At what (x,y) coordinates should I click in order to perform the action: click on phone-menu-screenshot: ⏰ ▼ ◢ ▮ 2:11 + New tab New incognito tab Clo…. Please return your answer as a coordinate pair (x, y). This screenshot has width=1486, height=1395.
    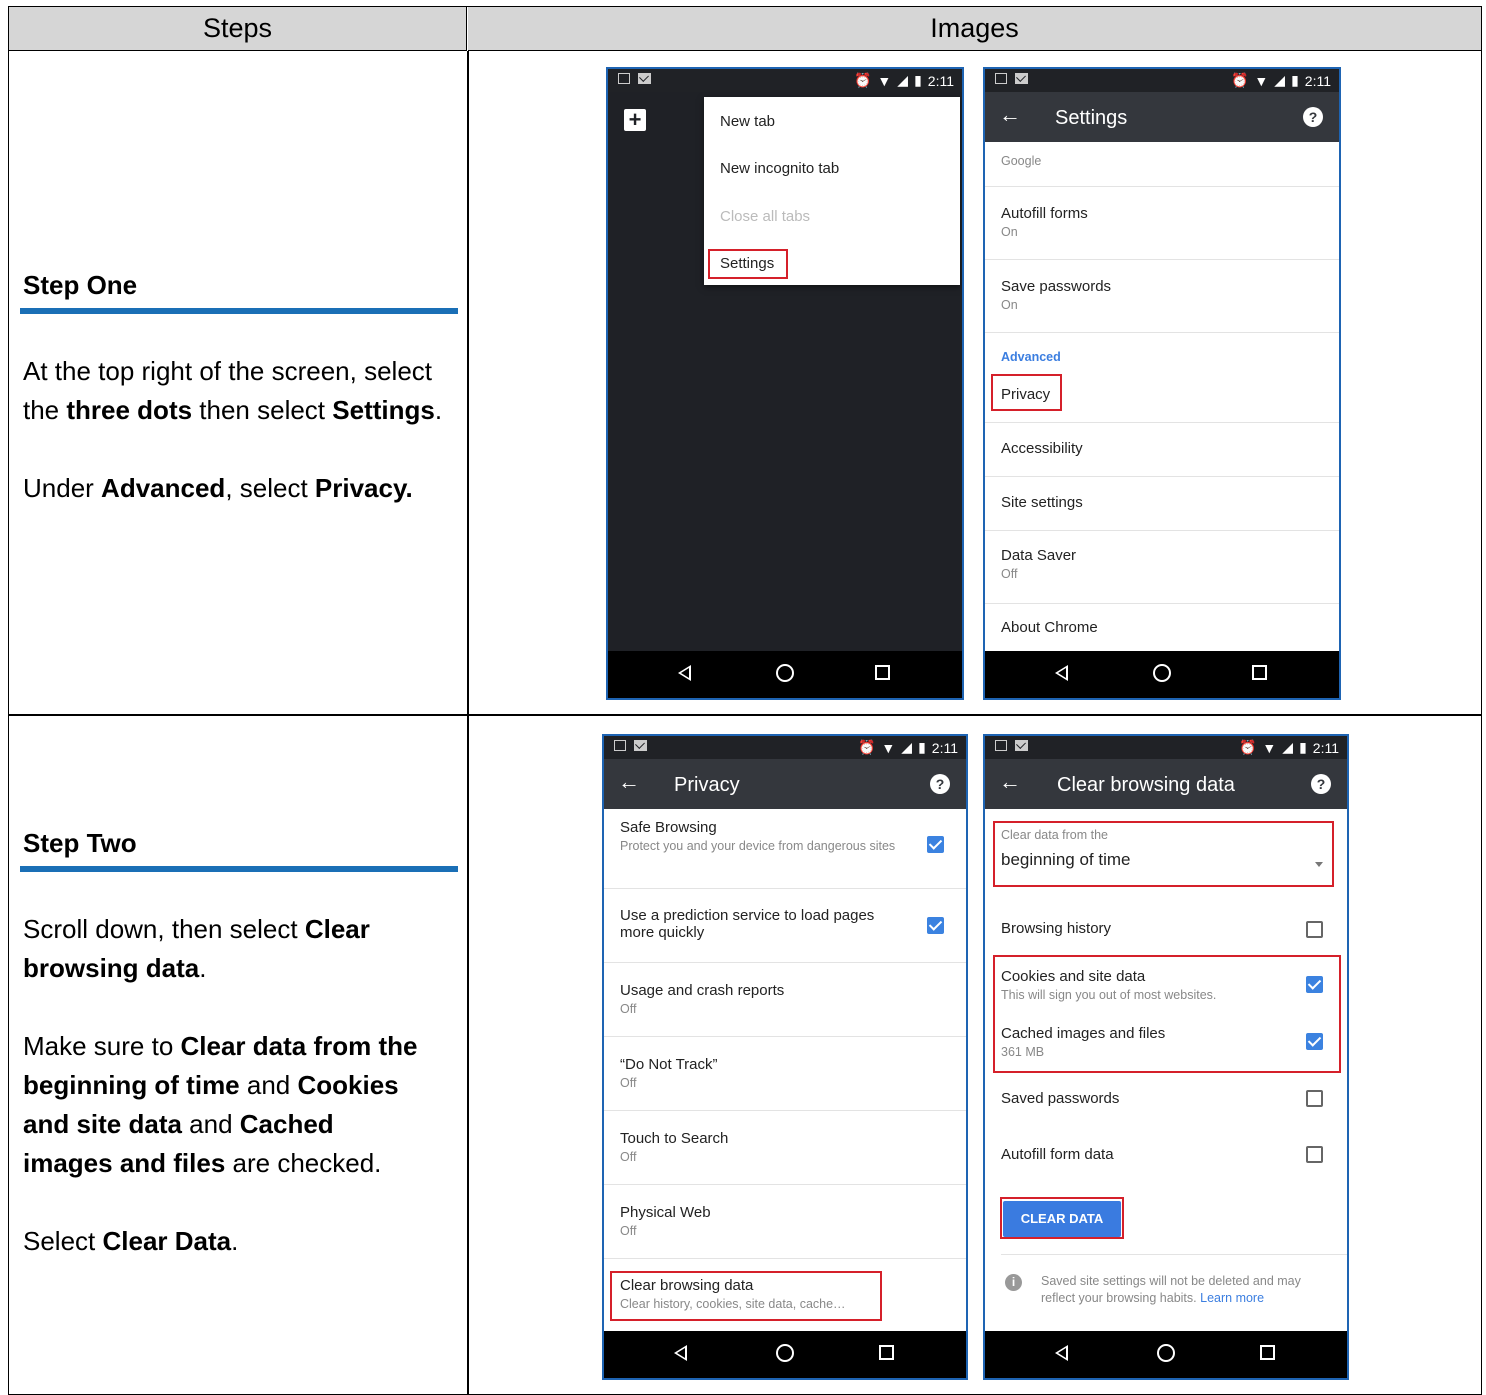
    Looking at the image, I should click on (785, 383).